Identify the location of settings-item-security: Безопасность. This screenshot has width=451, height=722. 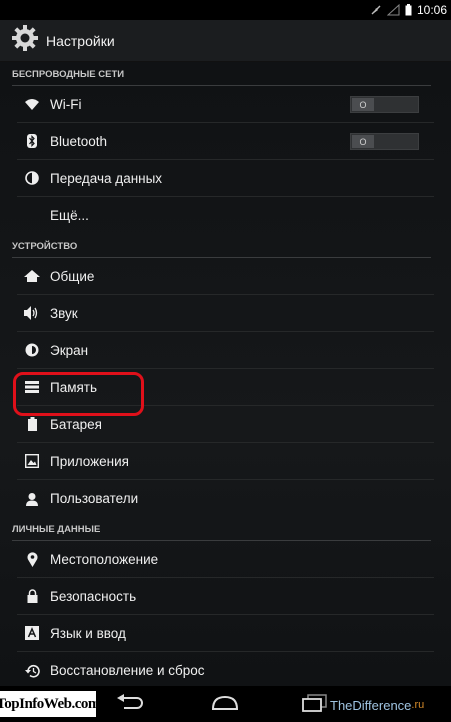
(225, 596).